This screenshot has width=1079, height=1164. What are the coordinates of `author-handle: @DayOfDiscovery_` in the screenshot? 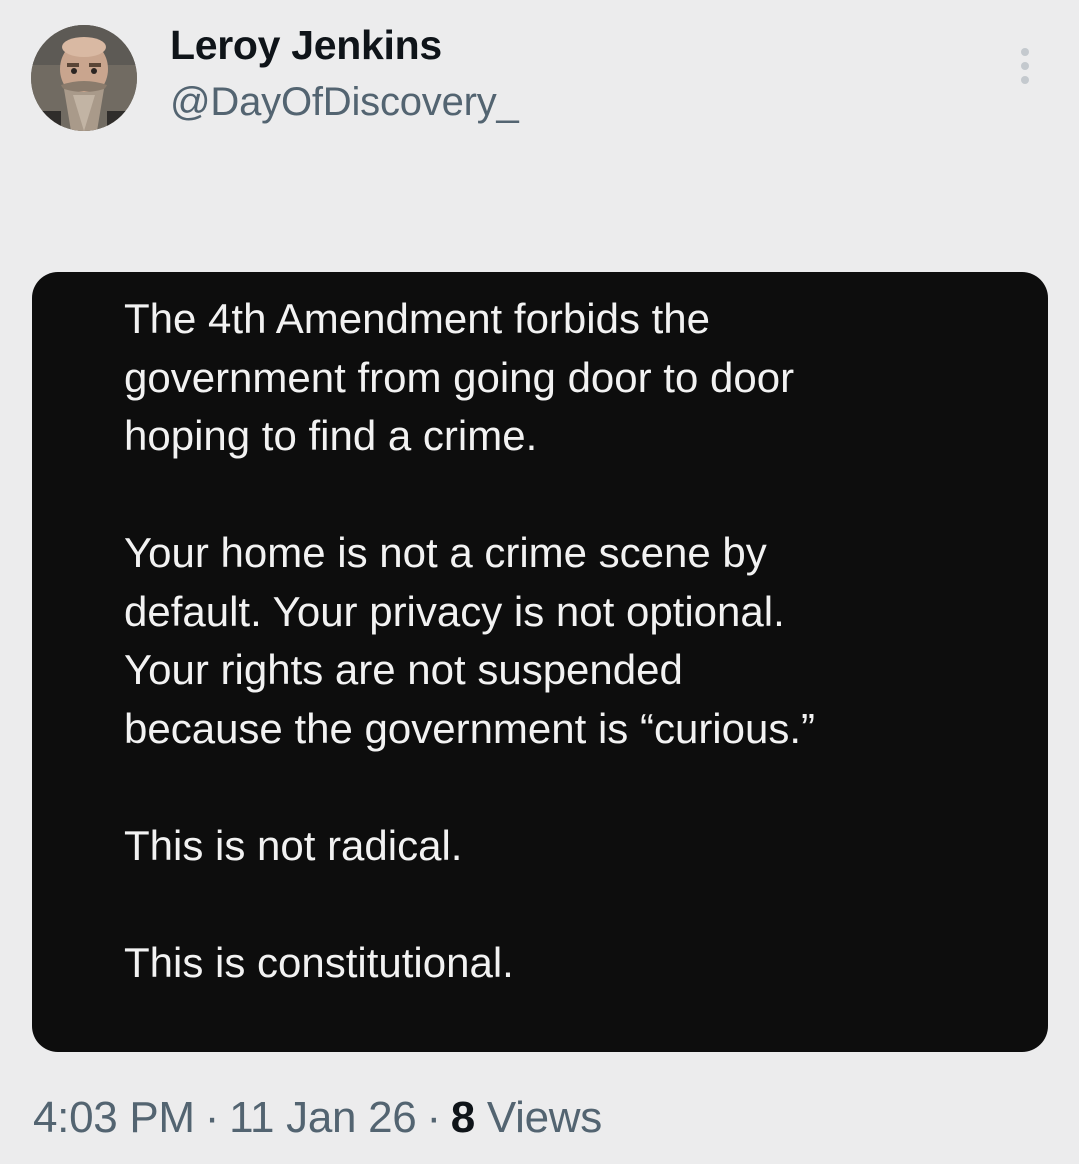 It's located at (344, 102).